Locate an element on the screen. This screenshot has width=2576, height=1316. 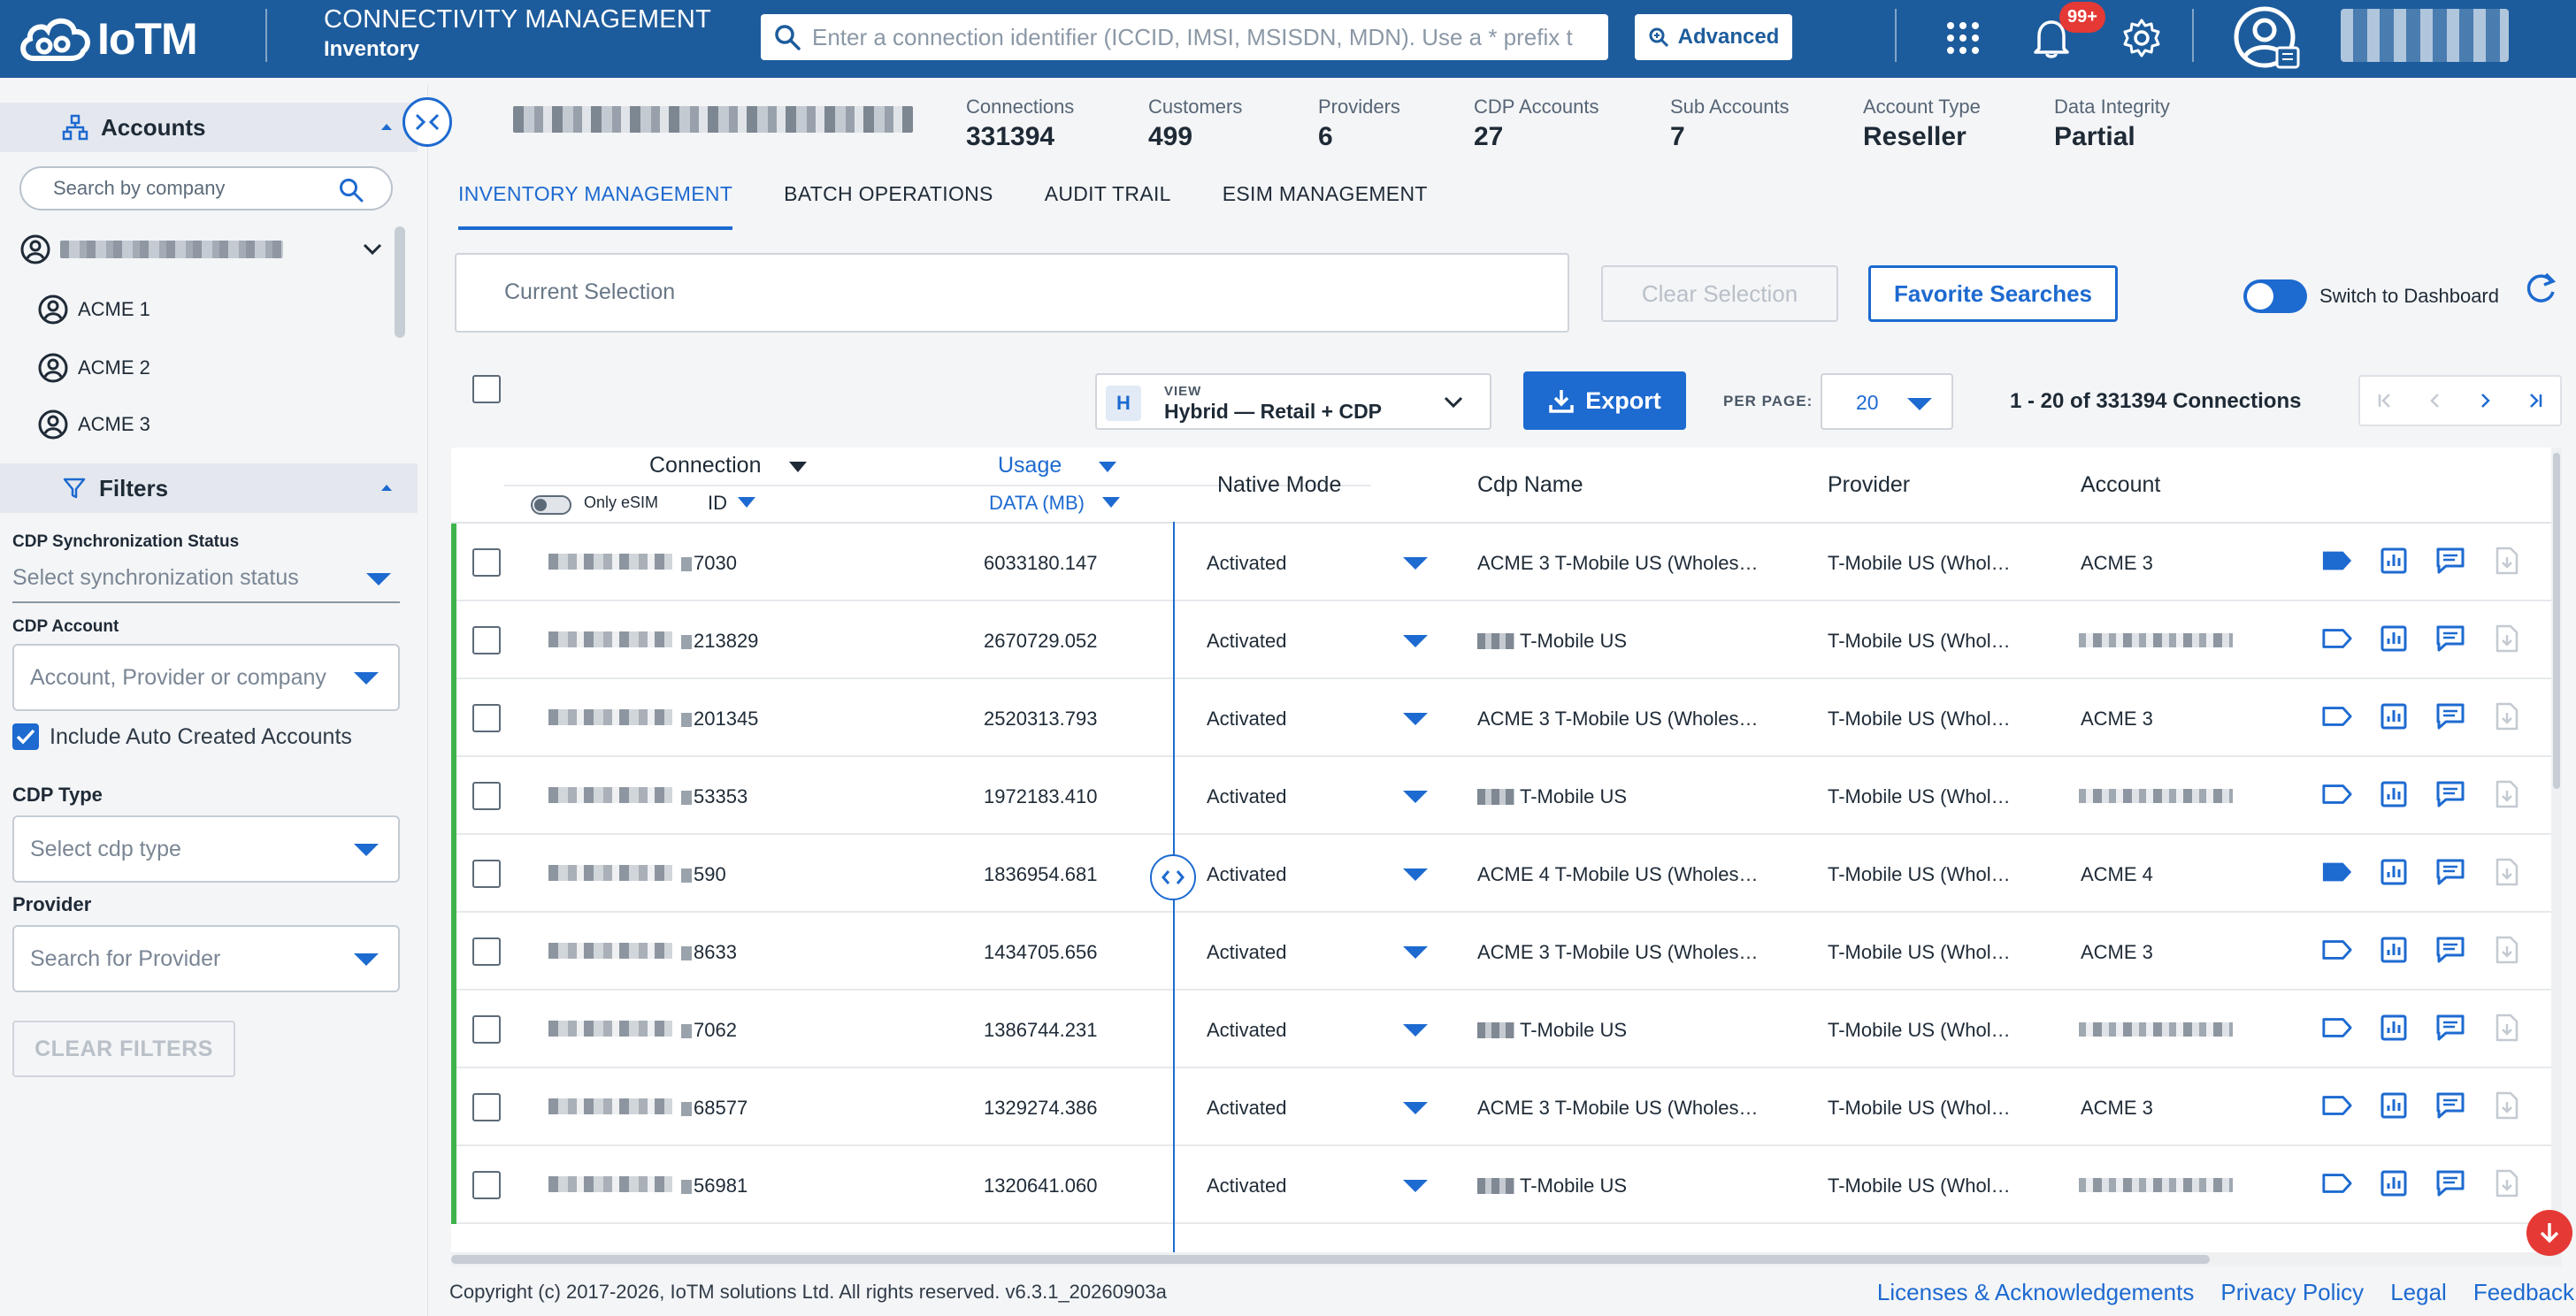
clear-selection-button: Clear Selection is located at coordinates (1719, 293).